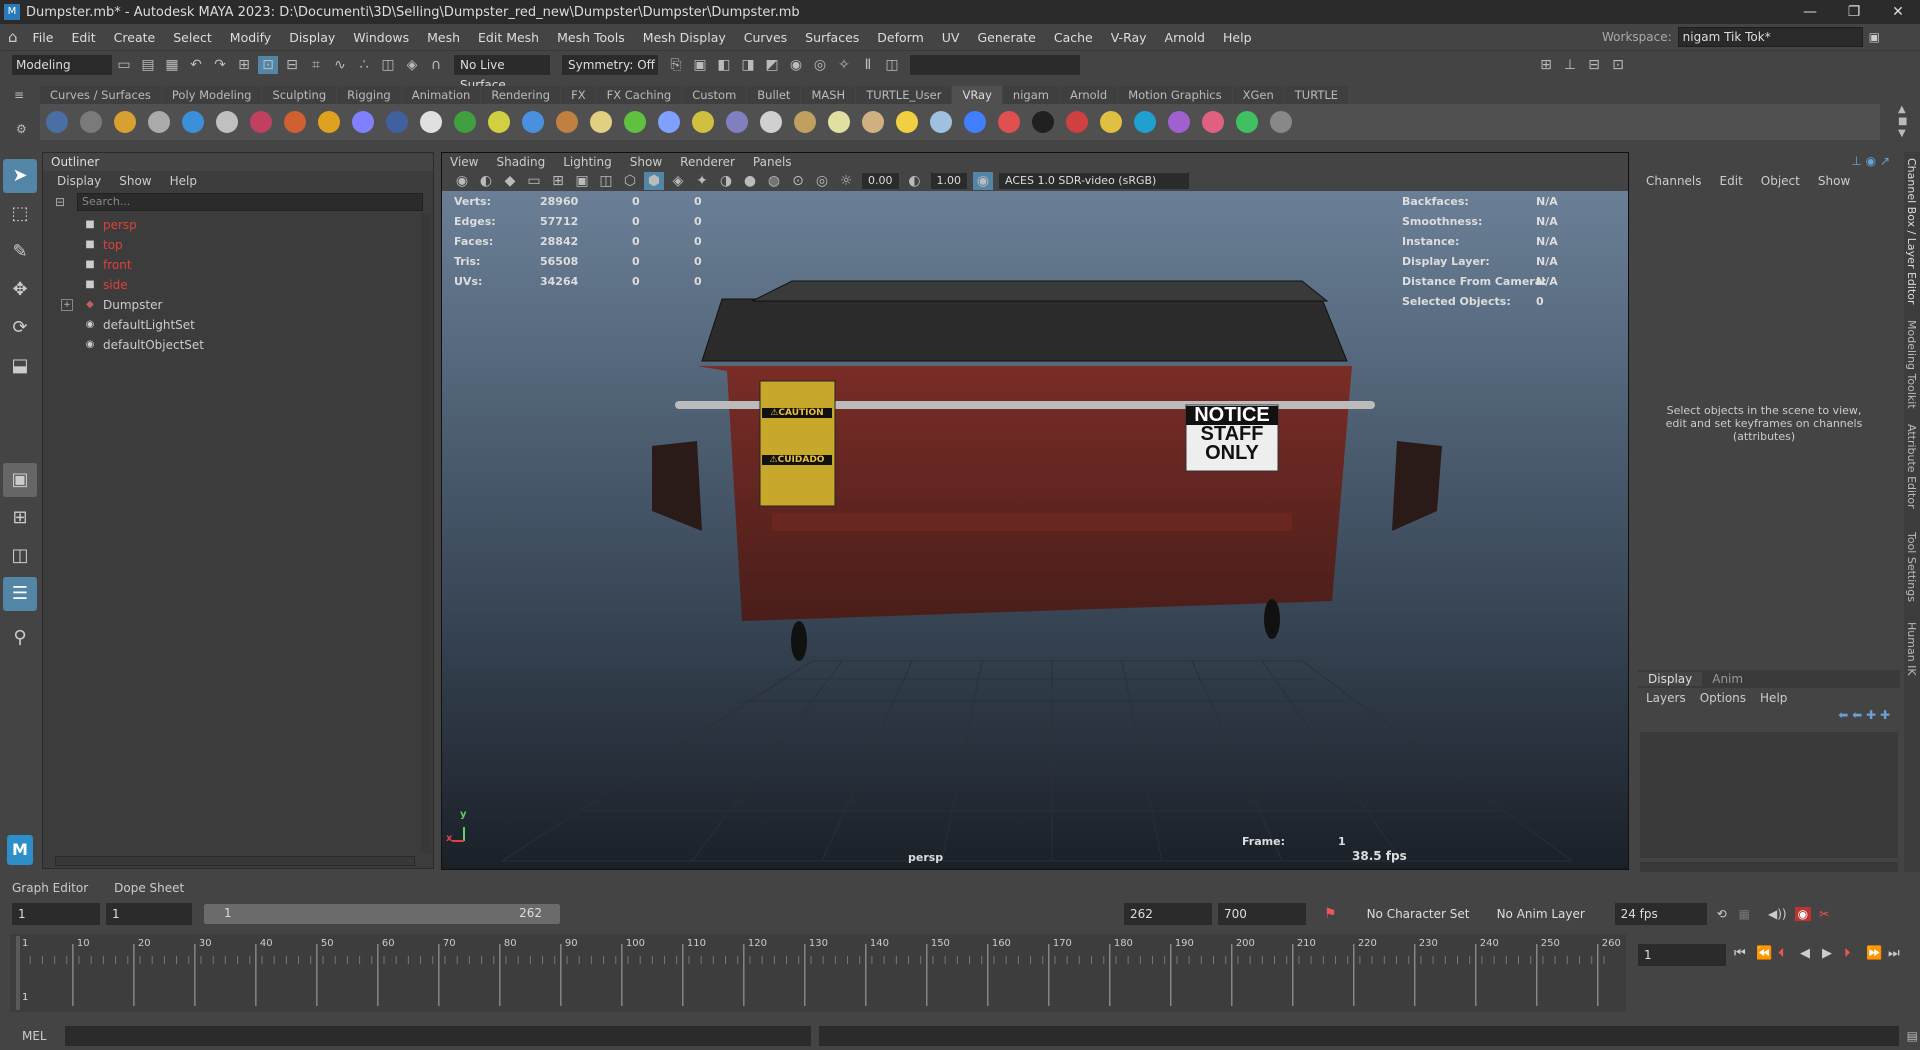 This screenshot has width=1920, height=1050. Describe the element at coordinates (772, 162) in the screenshot. I see `viewport-menu-panels: Panels` at that location.